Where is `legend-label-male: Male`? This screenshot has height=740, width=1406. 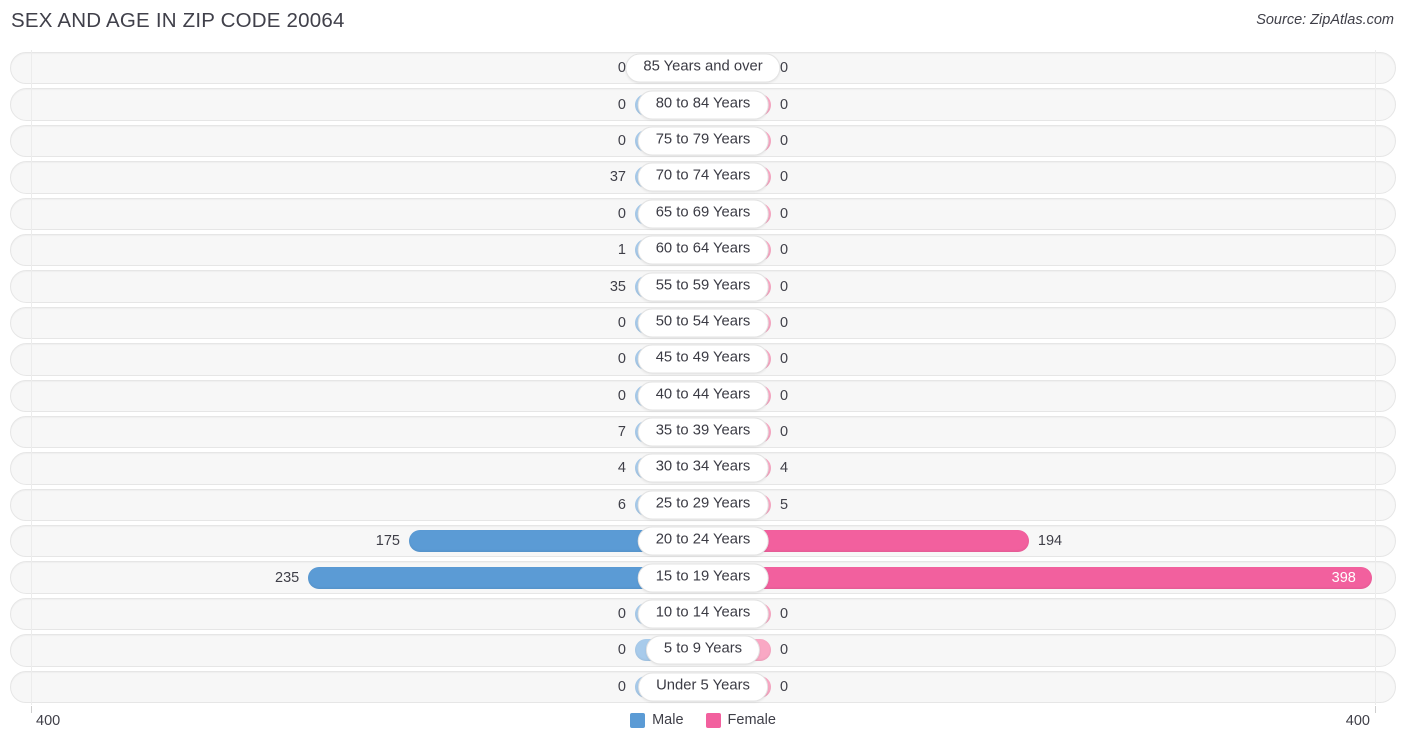
legend-label-male: Male is located at coordinates (668, 720).